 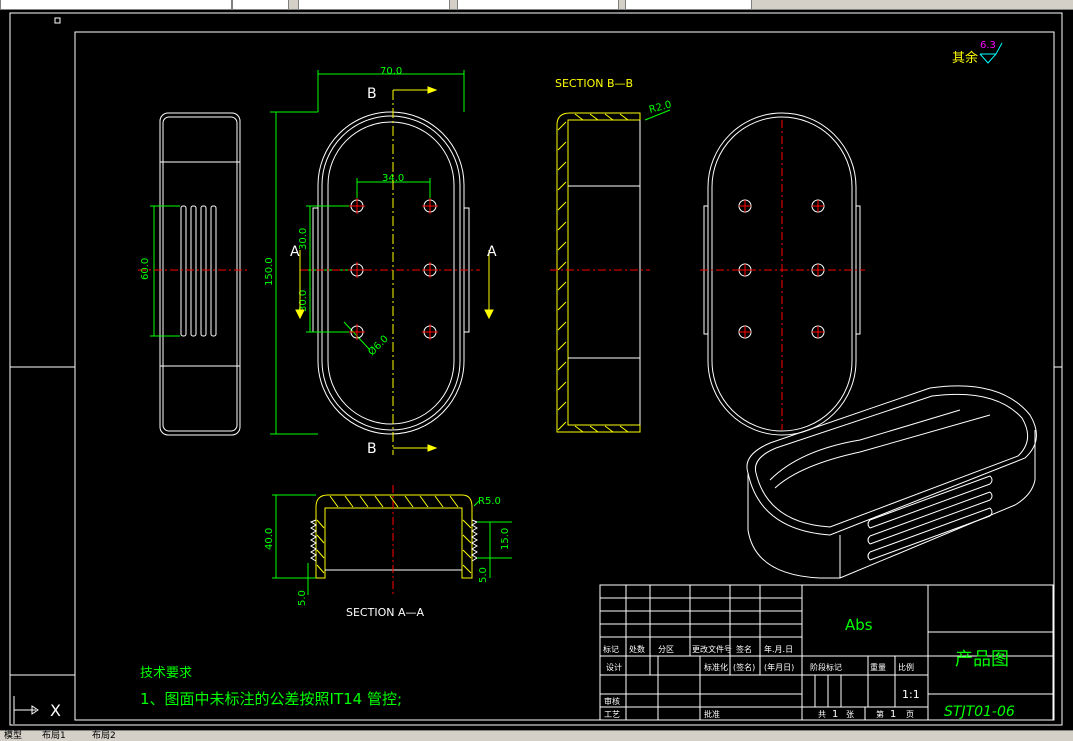 I want to click on label-b-top: B, so click(x=372, y=94).